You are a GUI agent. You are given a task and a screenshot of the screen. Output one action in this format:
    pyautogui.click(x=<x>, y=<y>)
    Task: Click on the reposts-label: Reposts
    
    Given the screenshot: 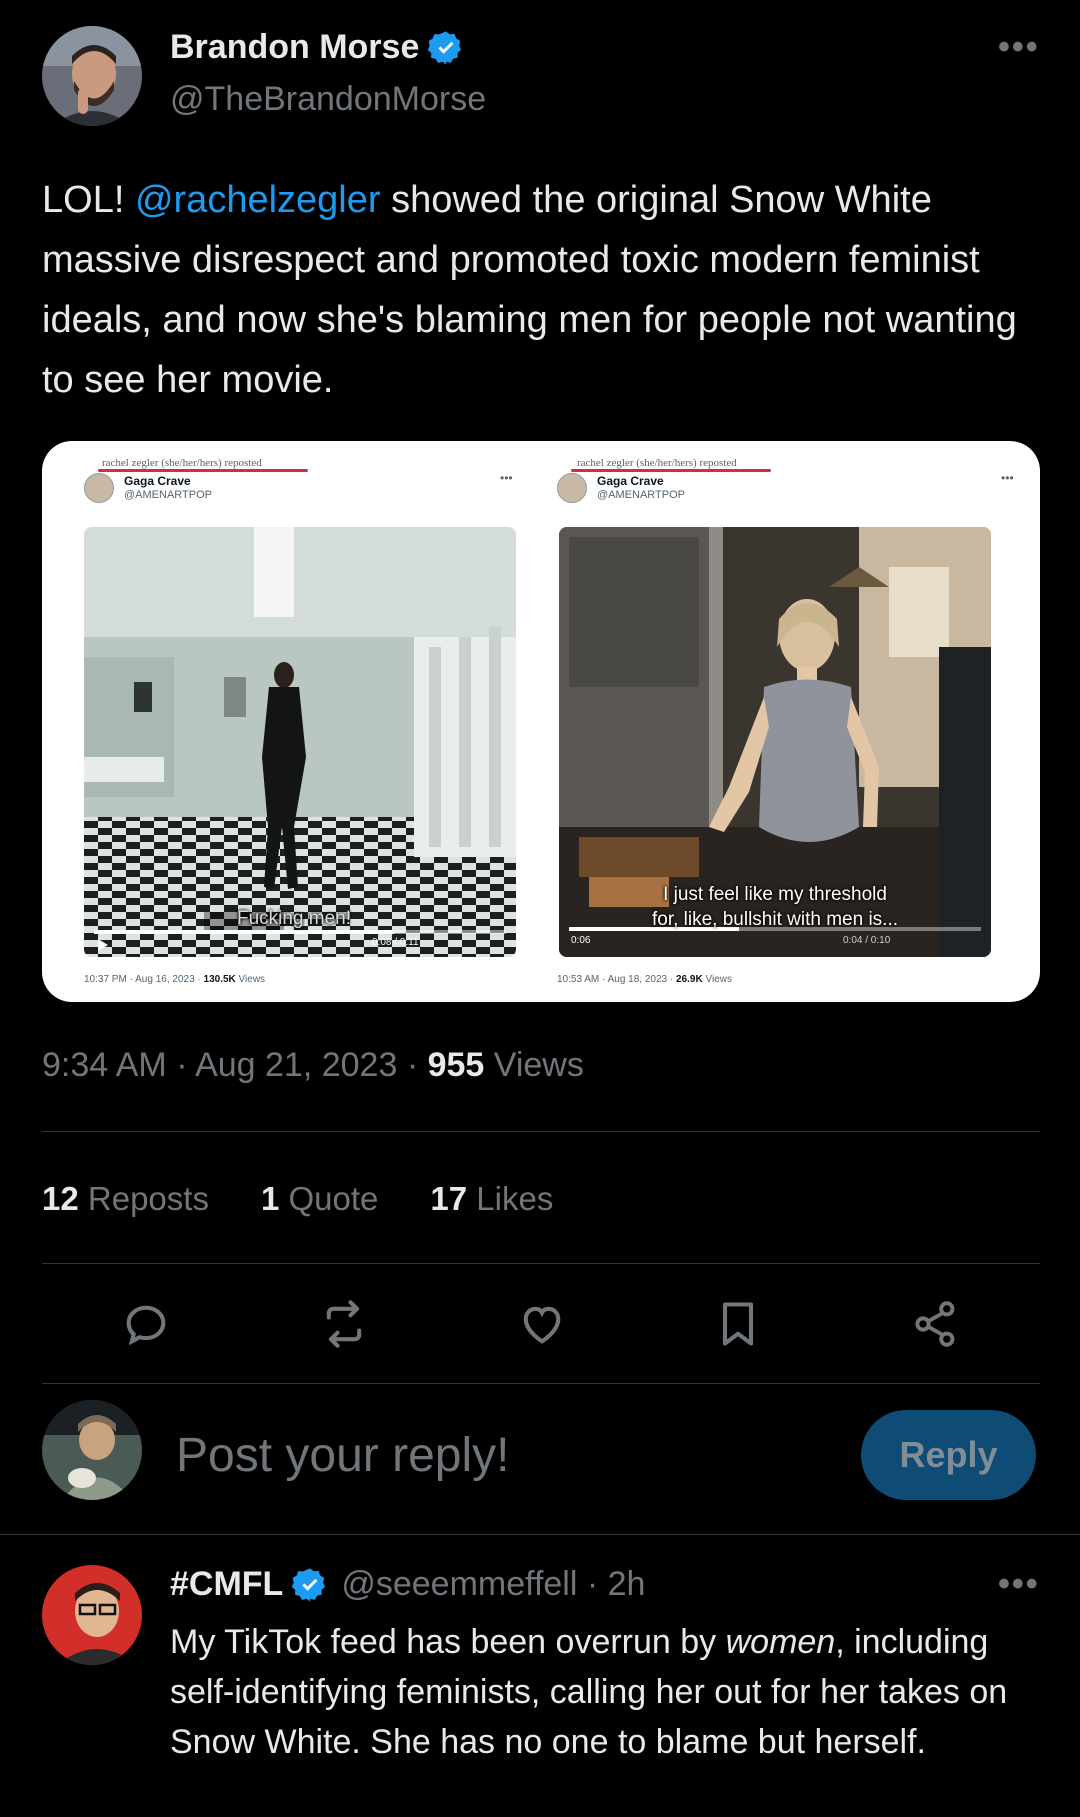 What is the action you would take?
    pyautogui.click(x=143, y=1198)
    